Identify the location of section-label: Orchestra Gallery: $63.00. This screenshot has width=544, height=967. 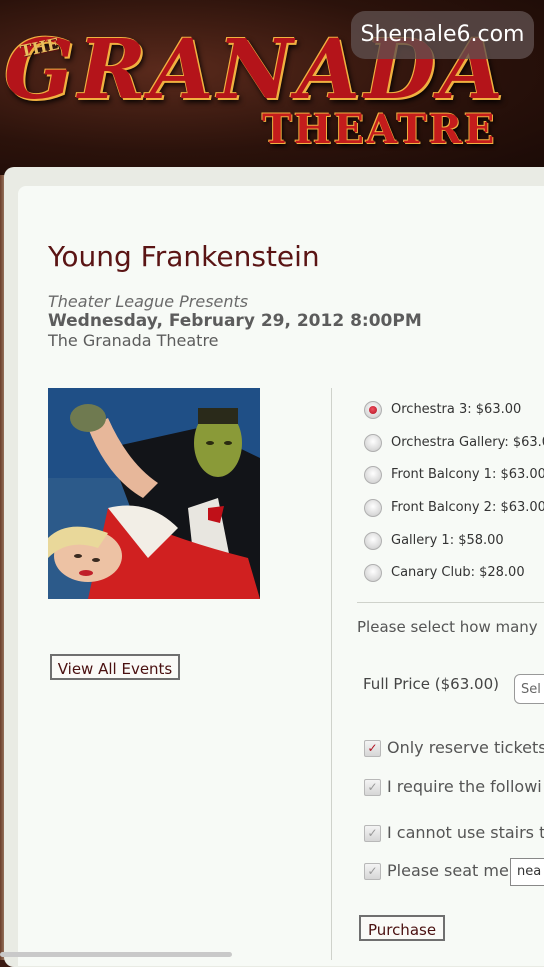
(467, 442).